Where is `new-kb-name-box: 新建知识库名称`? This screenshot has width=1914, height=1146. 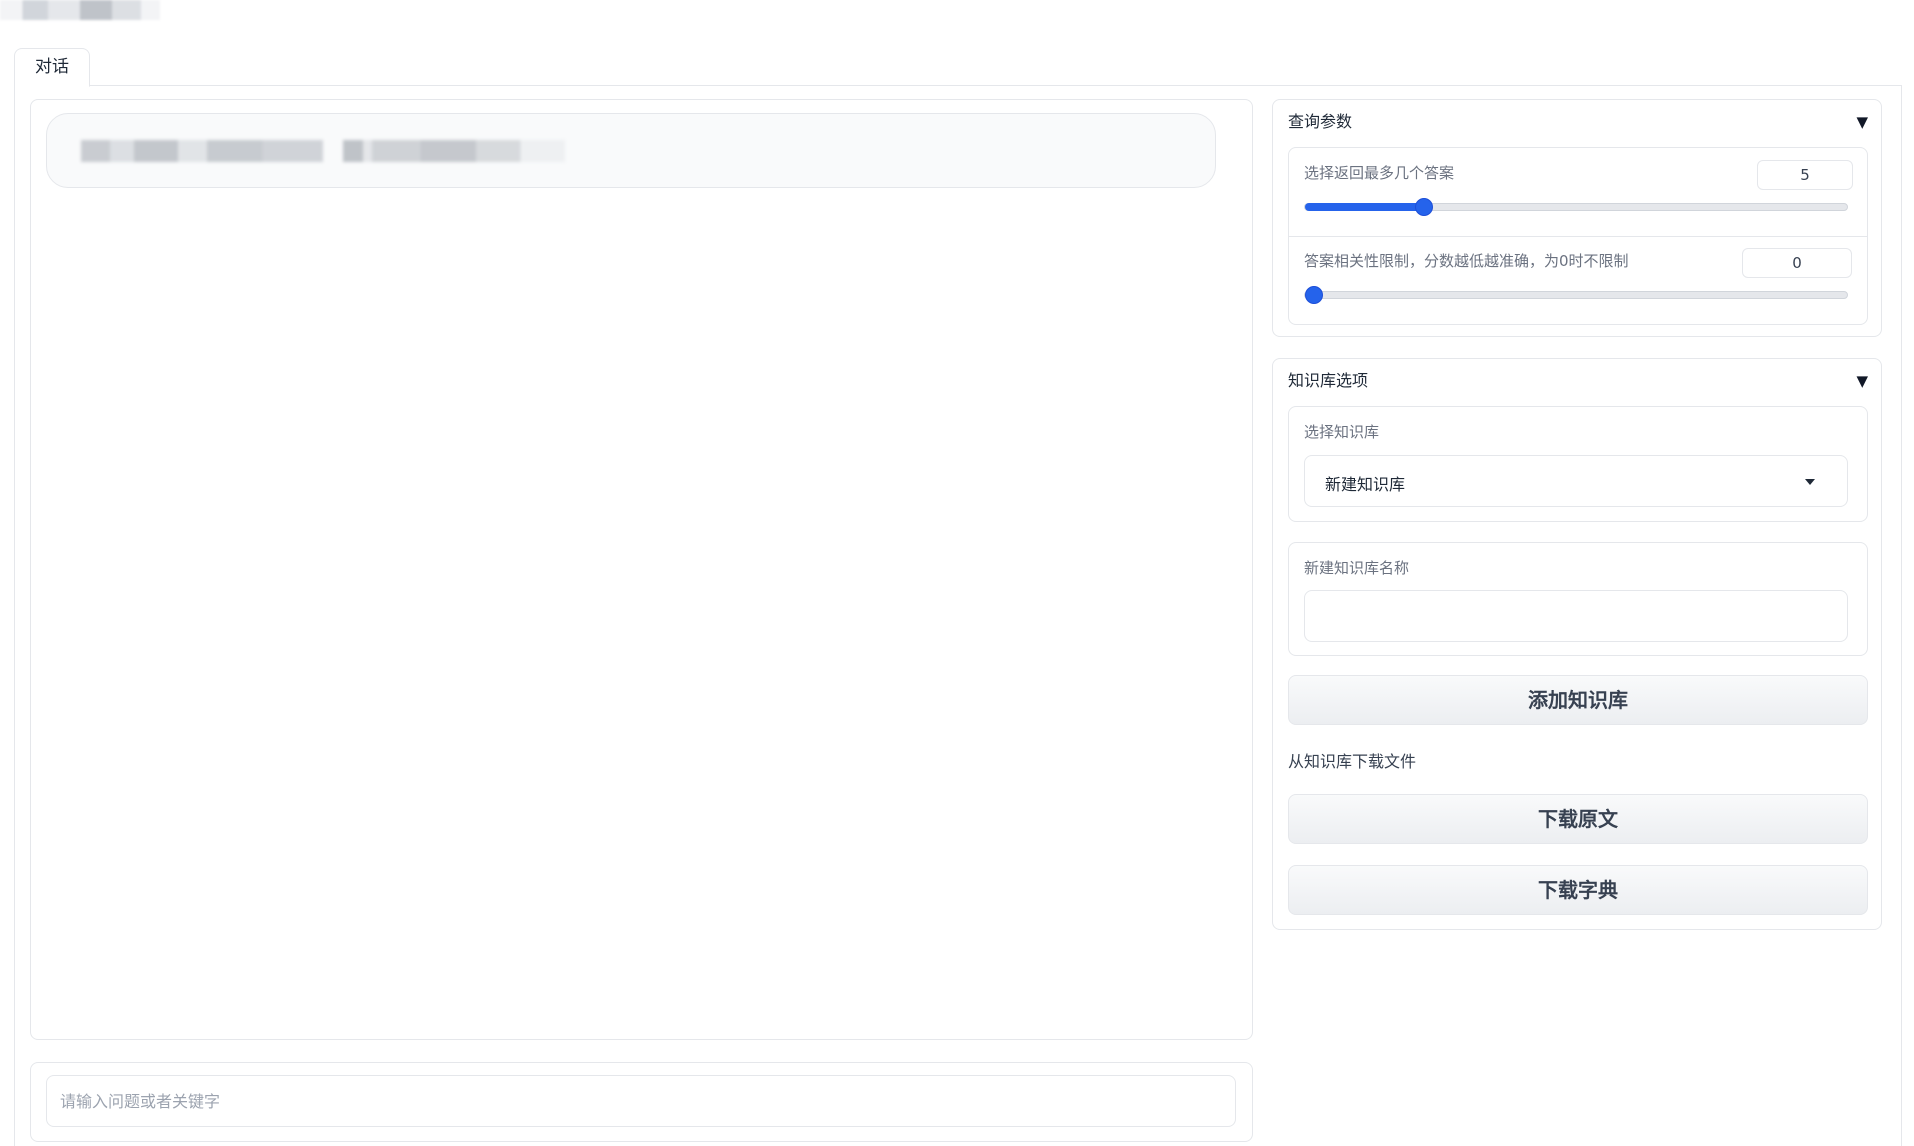 new-kb-name-box: 新建知识库名称 is located at coordinates (1578, 599).